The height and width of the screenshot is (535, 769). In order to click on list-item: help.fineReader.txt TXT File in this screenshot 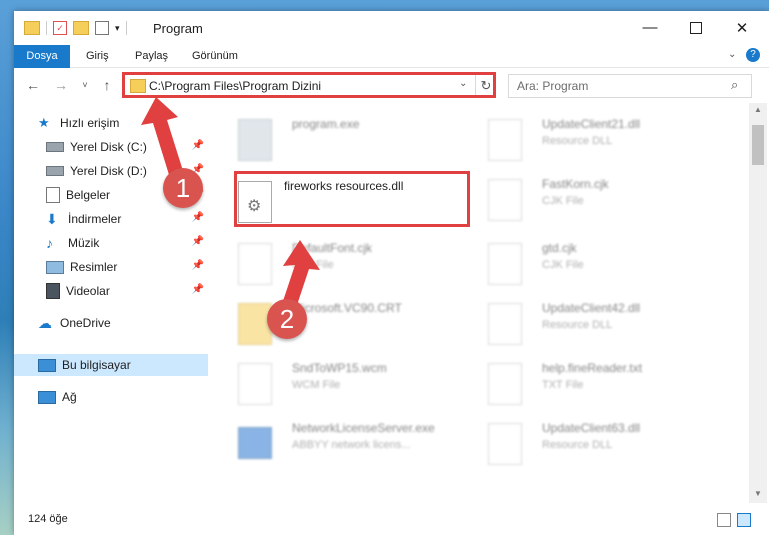, I will do `click(584, 383)`.